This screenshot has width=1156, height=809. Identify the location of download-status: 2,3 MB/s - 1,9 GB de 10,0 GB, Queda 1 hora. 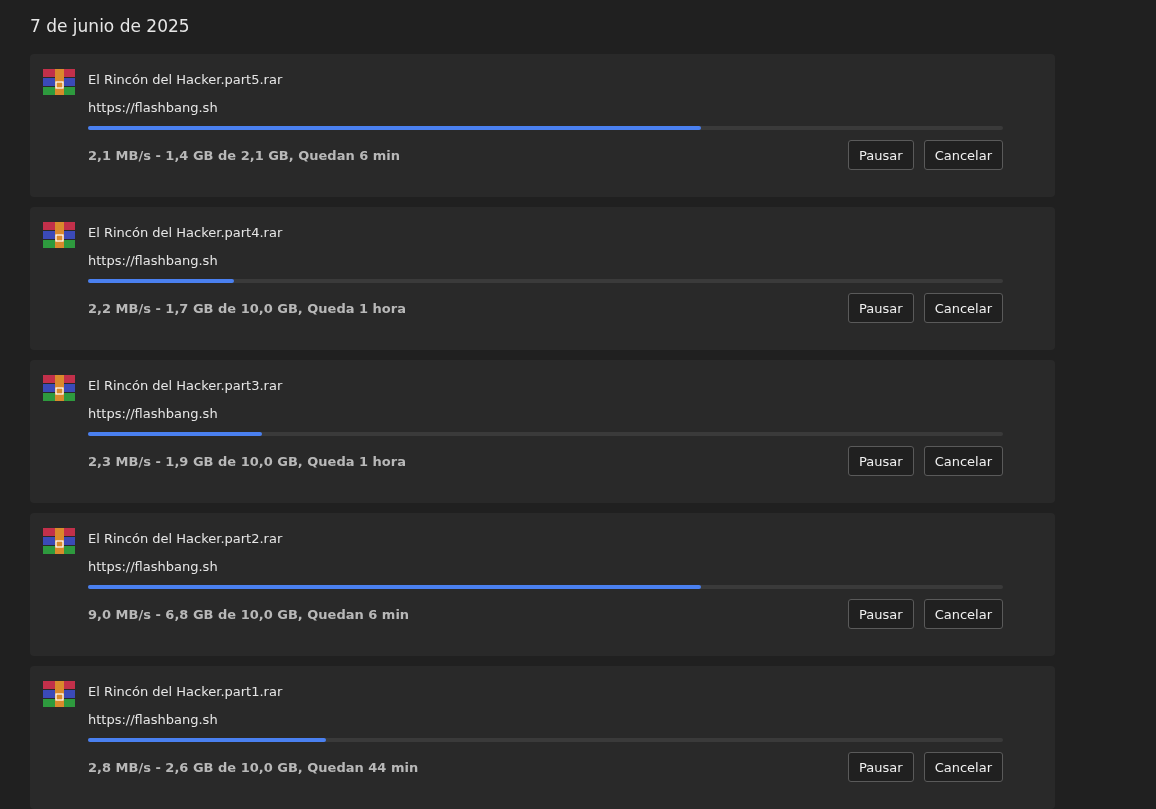
(247, 461).